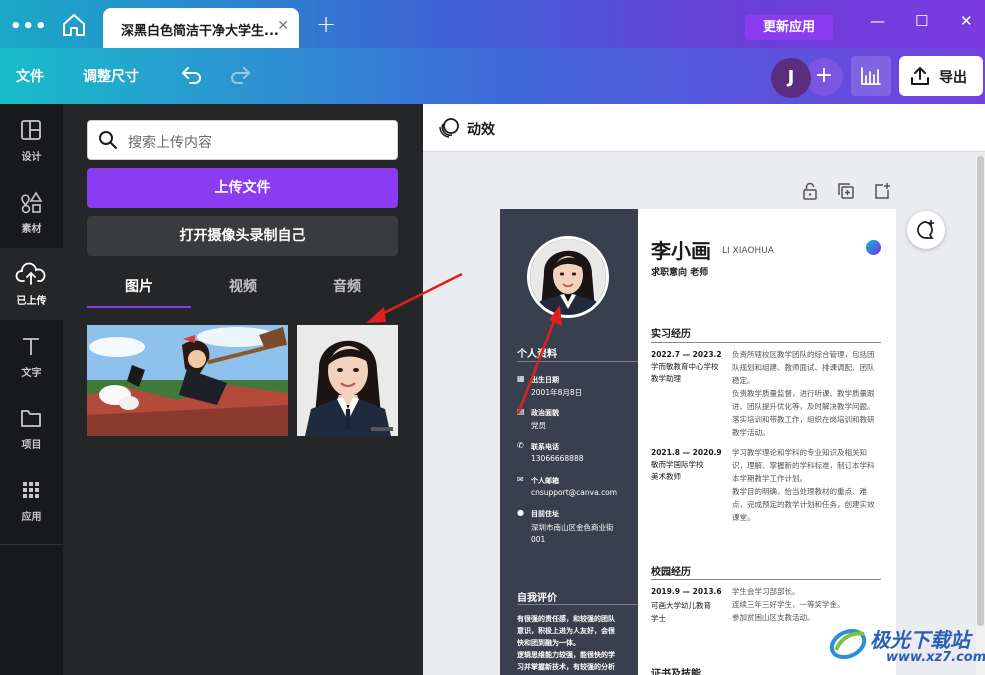 Image resolution: width=985 pixels, height=675 pixels. Describe the element at coordinates (680, 273) in the screenshot. I see `job-intent: 求职意向 老师` at that location.